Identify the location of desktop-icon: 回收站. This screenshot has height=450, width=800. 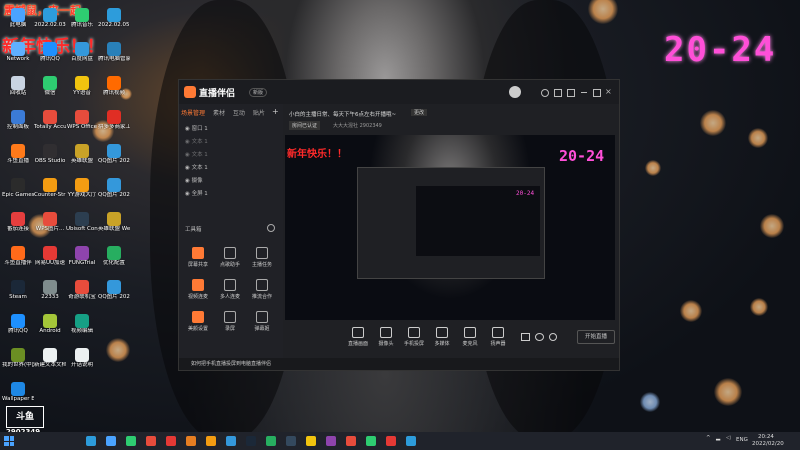
(18, 86).